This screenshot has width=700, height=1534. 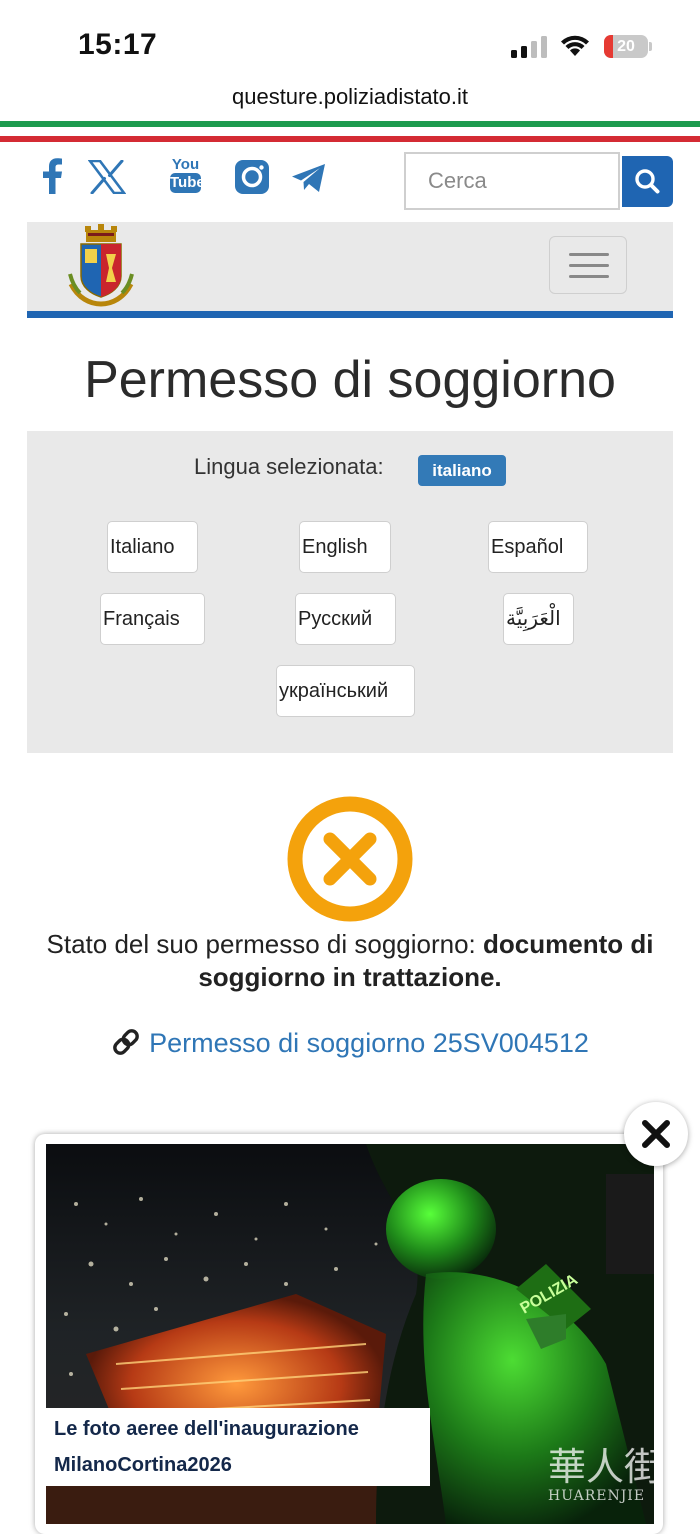 What do you see at coordinates (597, 1496) in the screenshot?
I see `watermark-text: HUARENJIE` at bounding box center [597, 1496].